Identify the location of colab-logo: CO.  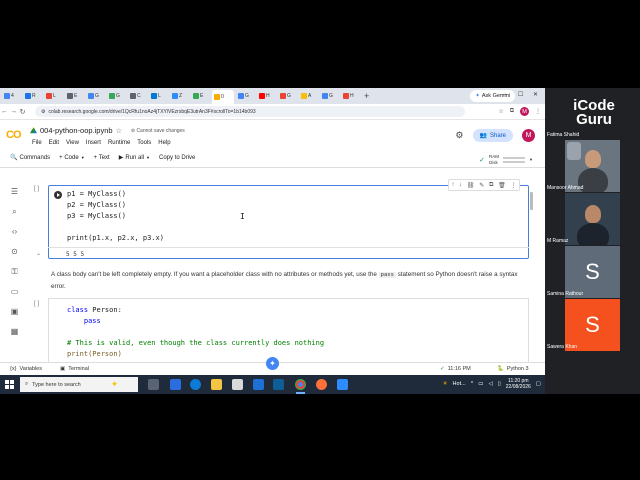
(13, 135).